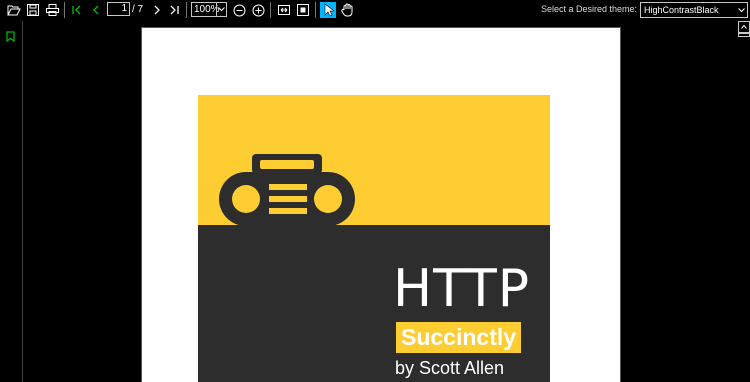 The width and height of the screenshot is (750, 382). I want to click on vertical-scrollbar, so click(744, 201).